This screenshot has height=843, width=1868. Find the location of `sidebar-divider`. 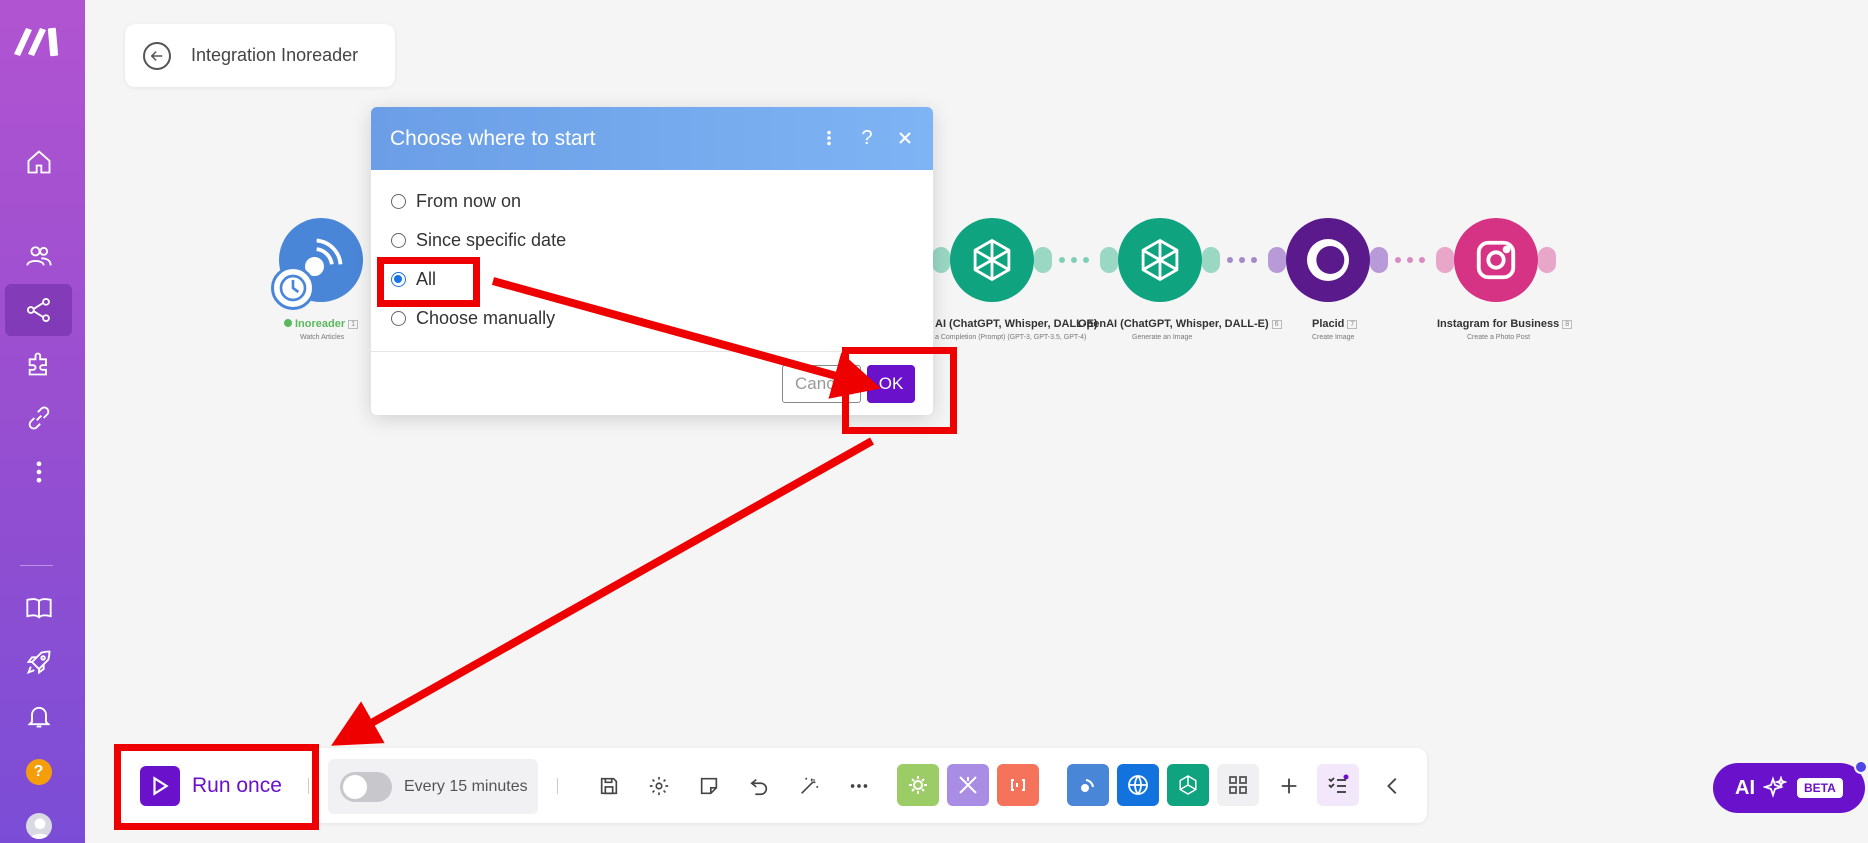

sidebar-divider is located at coordinates (36, 565).